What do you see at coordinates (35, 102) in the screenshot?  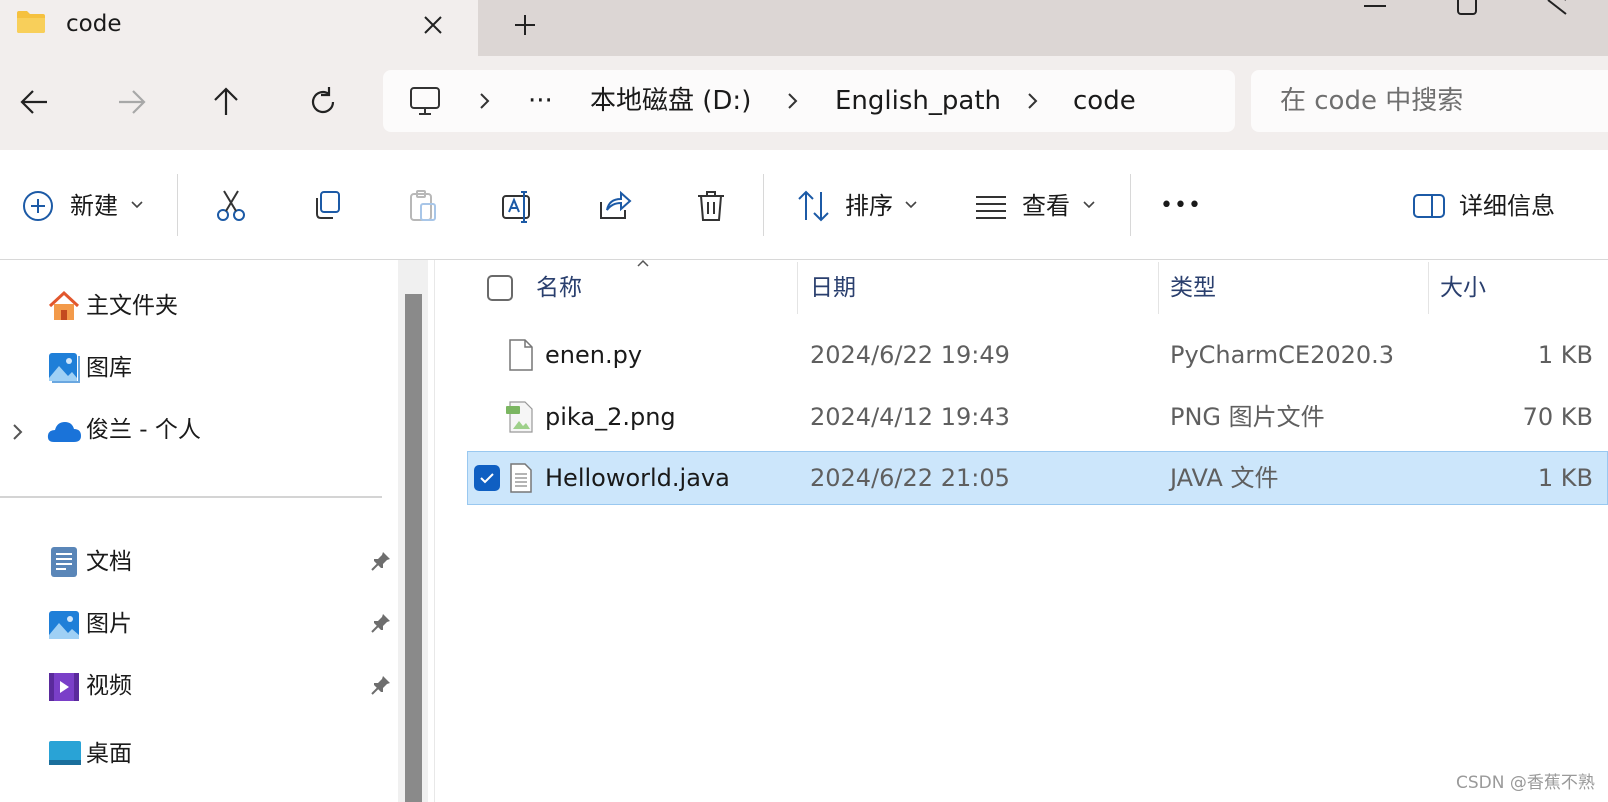 I see `back-icon` at bounding box center [35, 102].